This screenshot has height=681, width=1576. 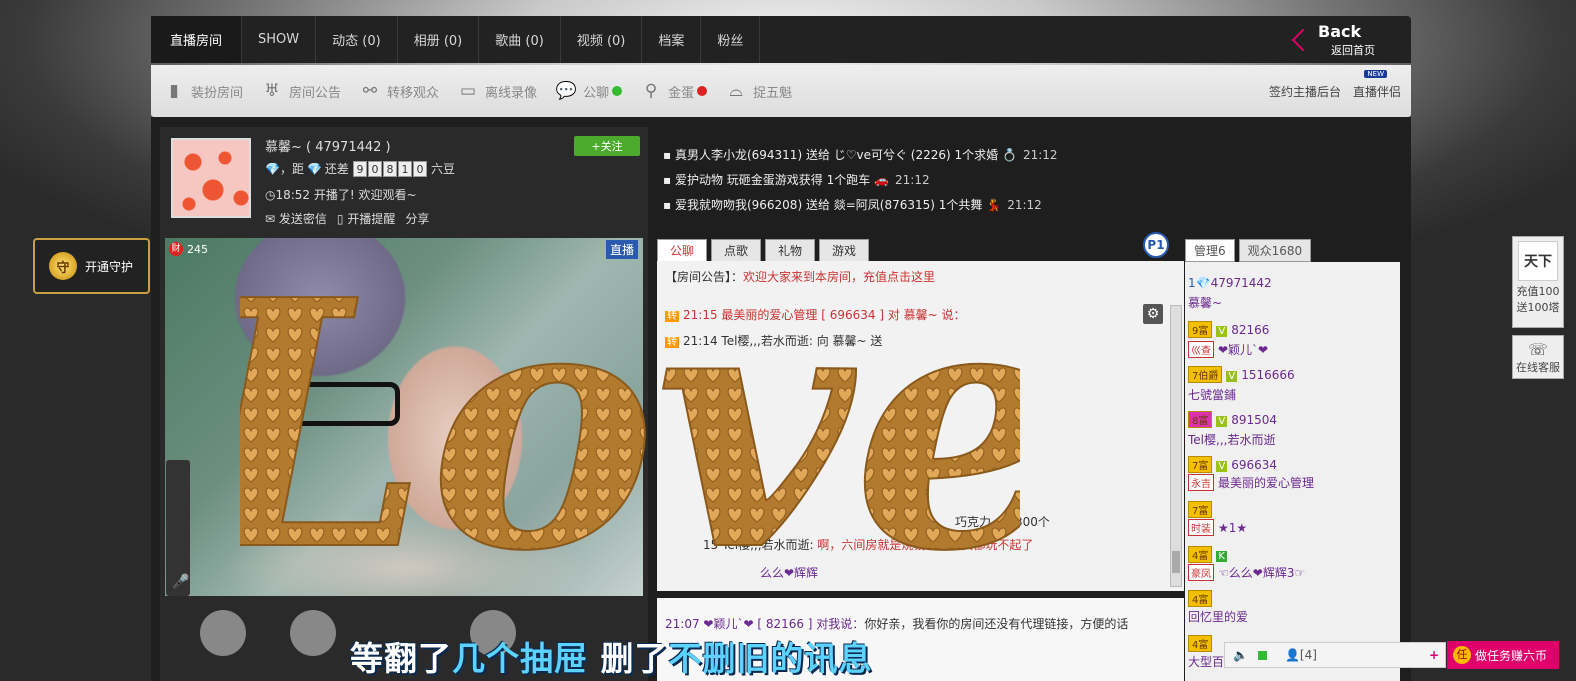 I want to click on transfer-audience-label: 转移观众, so click(x=413, y=93).